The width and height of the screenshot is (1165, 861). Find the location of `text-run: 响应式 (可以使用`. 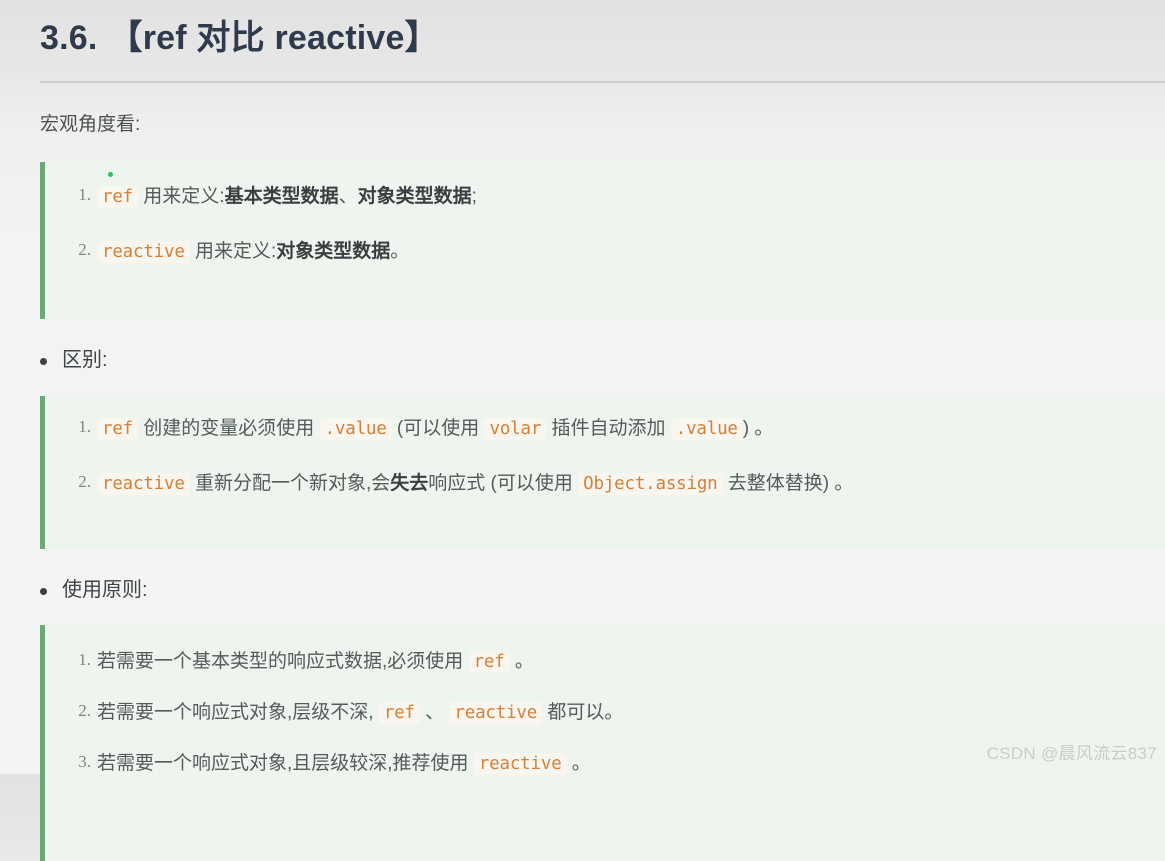

text-run: 响应式 (可以使用 is located at coordinates (503, 484).